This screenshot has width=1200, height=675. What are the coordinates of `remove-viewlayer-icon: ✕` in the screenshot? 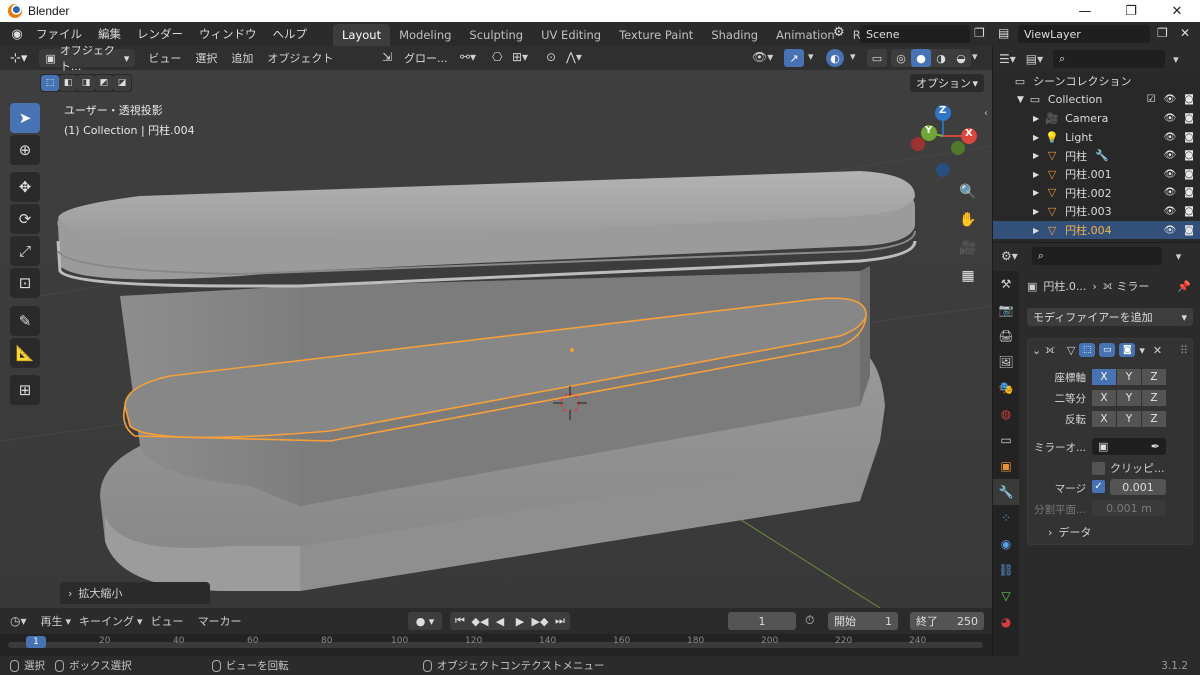 It's located at (1185, 33).